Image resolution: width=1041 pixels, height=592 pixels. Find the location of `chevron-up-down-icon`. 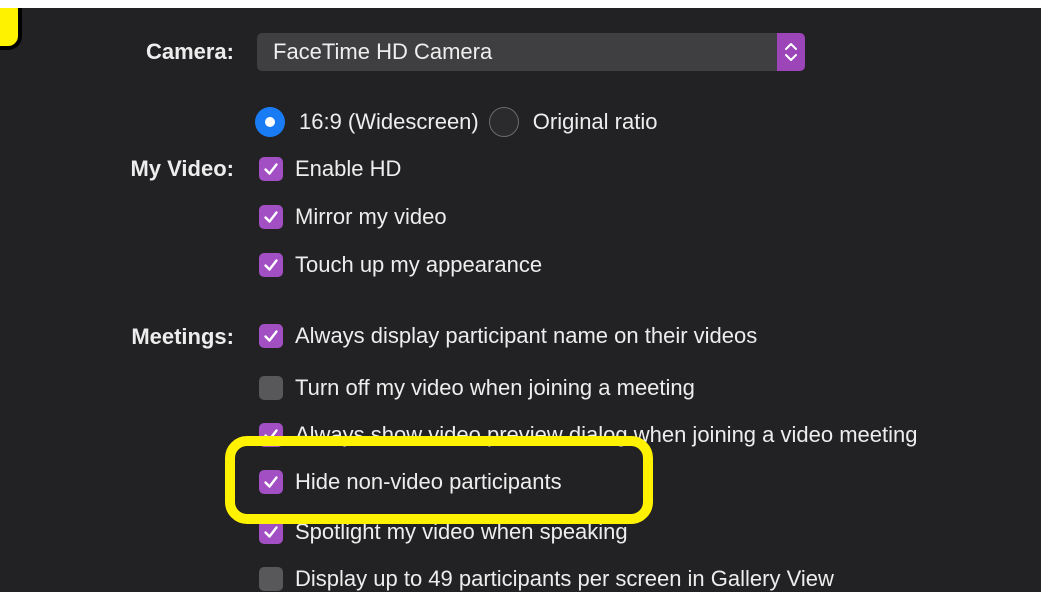

chevron-up-down-icon is located at coordinates (791, 52).